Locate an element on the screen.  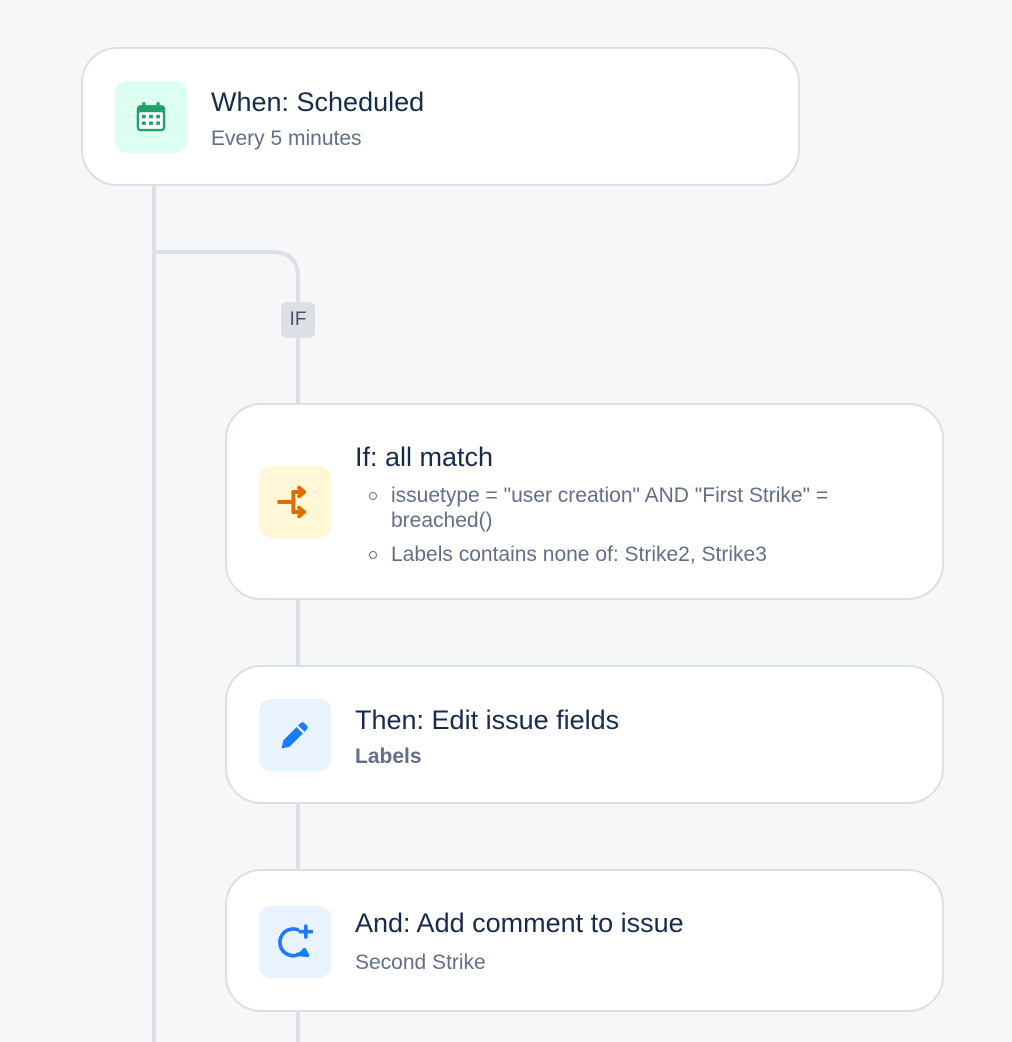
condition-icon-box is located at coordinates (295, 502).